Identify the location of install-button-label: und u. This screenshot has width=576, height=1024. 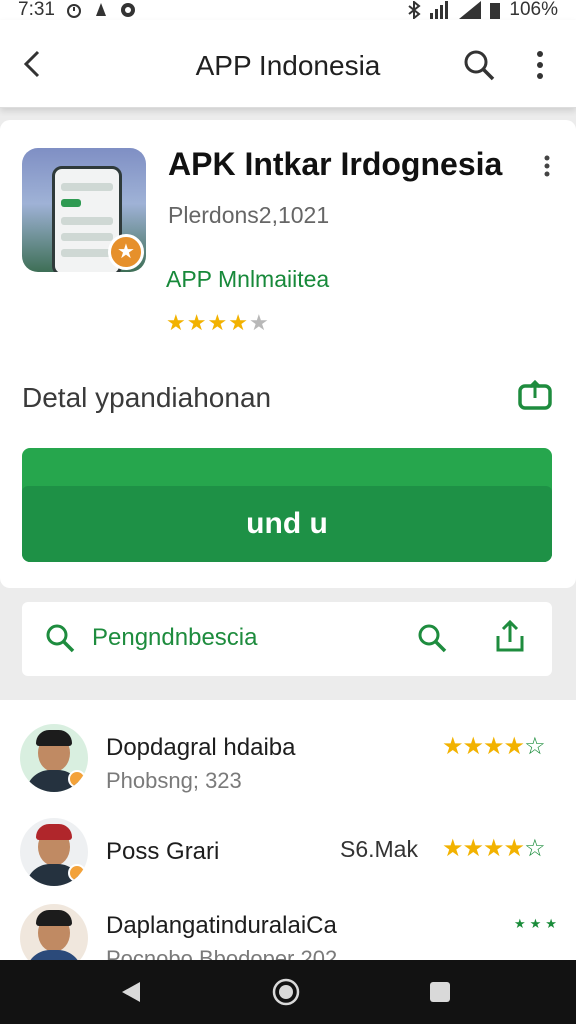
(287, 524).